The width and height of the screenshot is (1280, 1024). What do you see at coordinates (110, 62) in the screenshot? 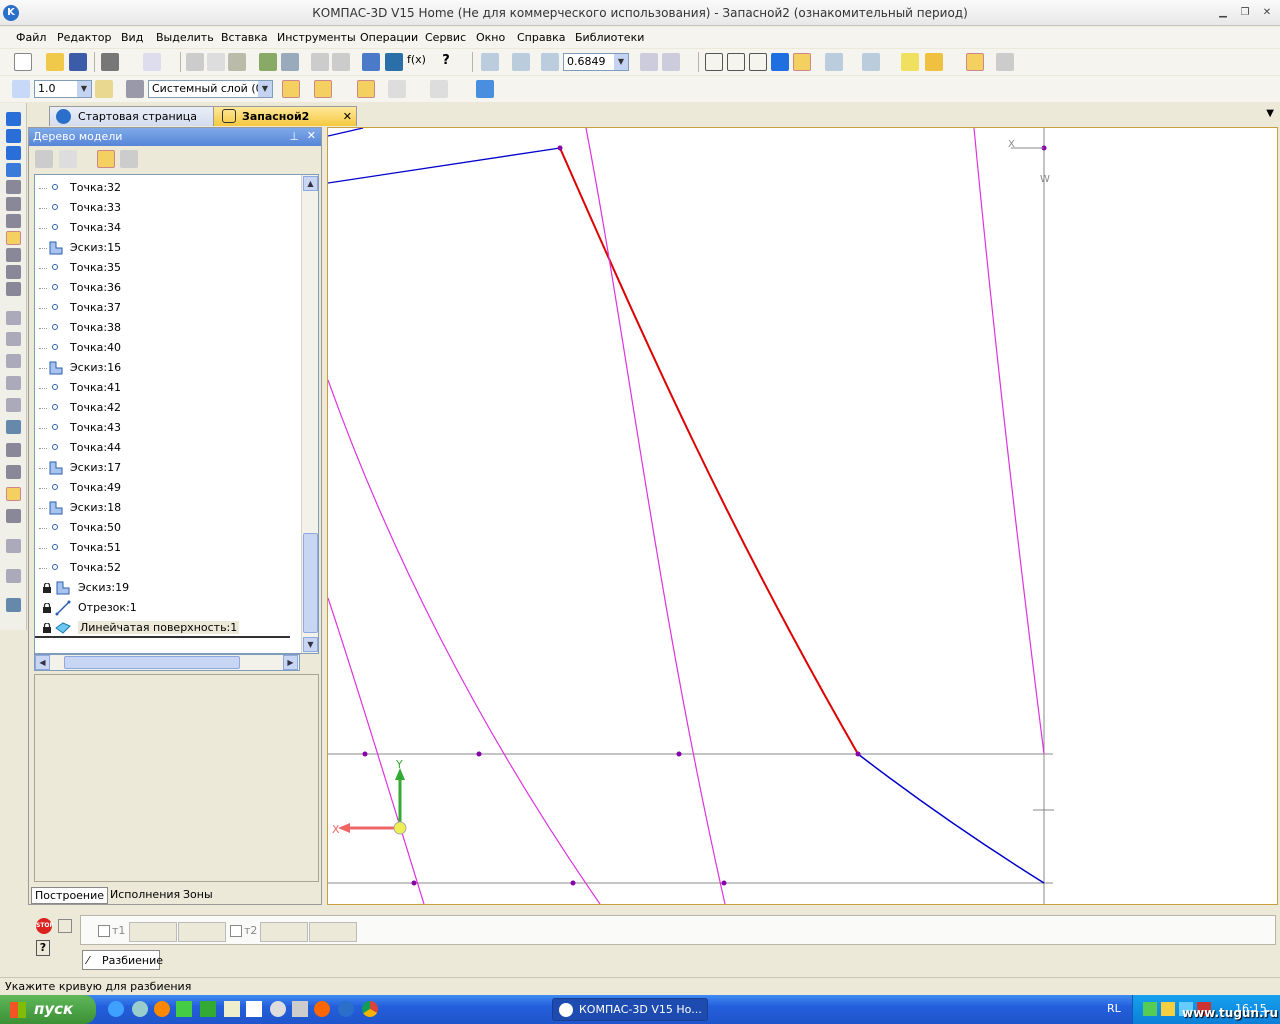
I see `print-icon` at bounding box center [110, 62].